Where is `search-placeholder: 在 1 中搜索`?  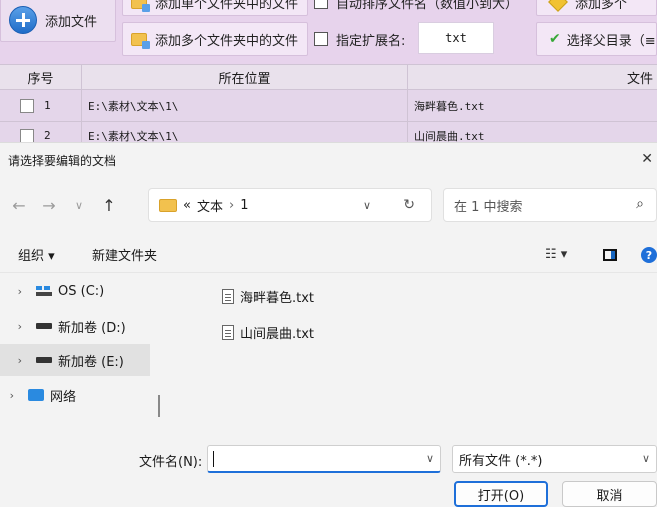 search-placeholder: 在 1 中搜索 is located at coordinates (488, 207).